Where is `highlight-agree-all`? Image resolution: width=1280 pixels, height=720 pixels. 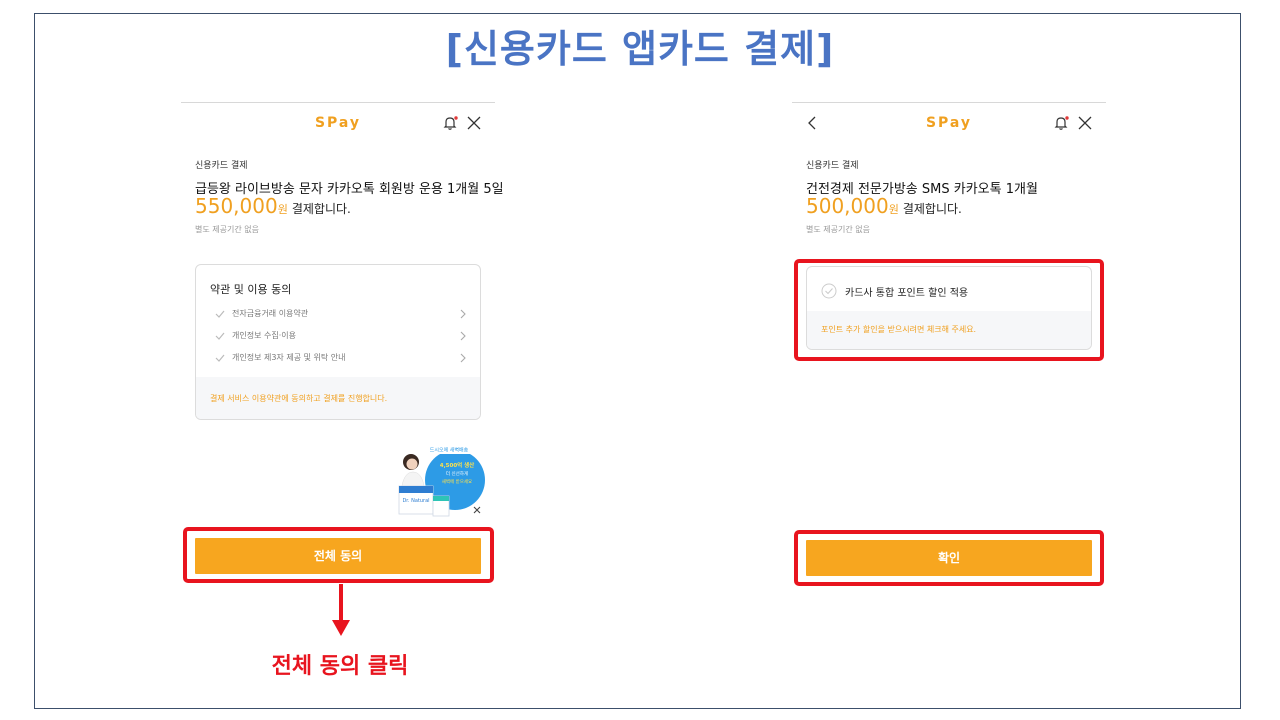
highlight-agree-all is located at coordinates (338, 555).